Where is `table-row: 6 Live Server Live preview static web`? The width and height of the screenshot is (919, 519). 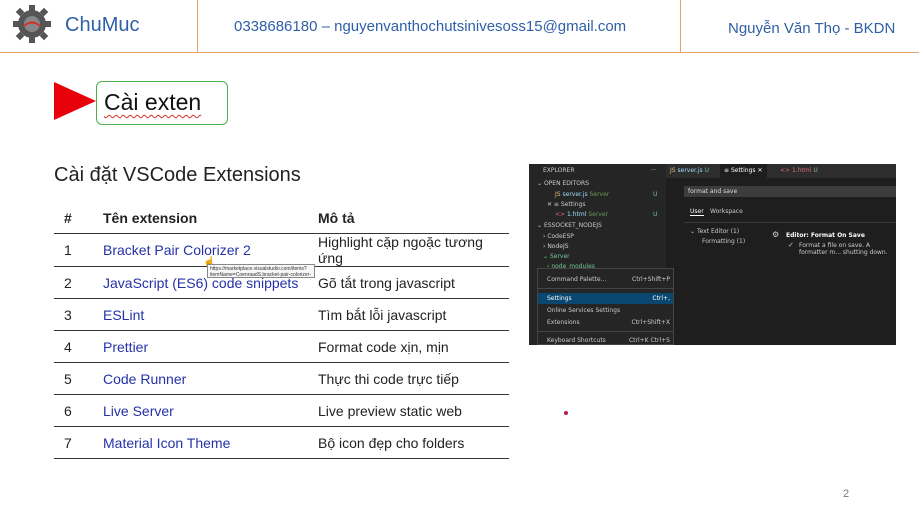 table-row: 6 Live Server Live preview static web is located at coordinates (281, 410).